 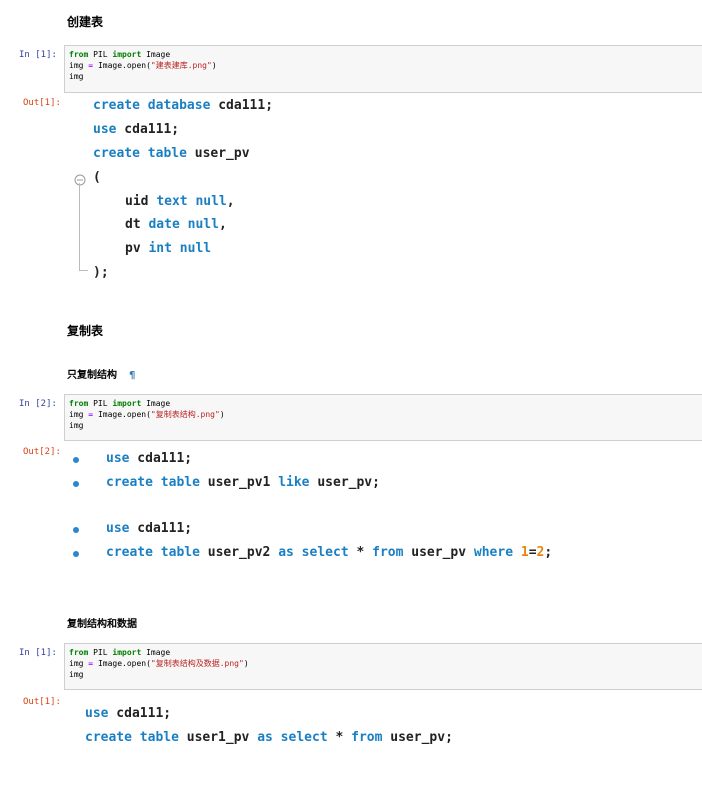 I want to click on sql-line: create database cda111;, so click(x=183, y=105).